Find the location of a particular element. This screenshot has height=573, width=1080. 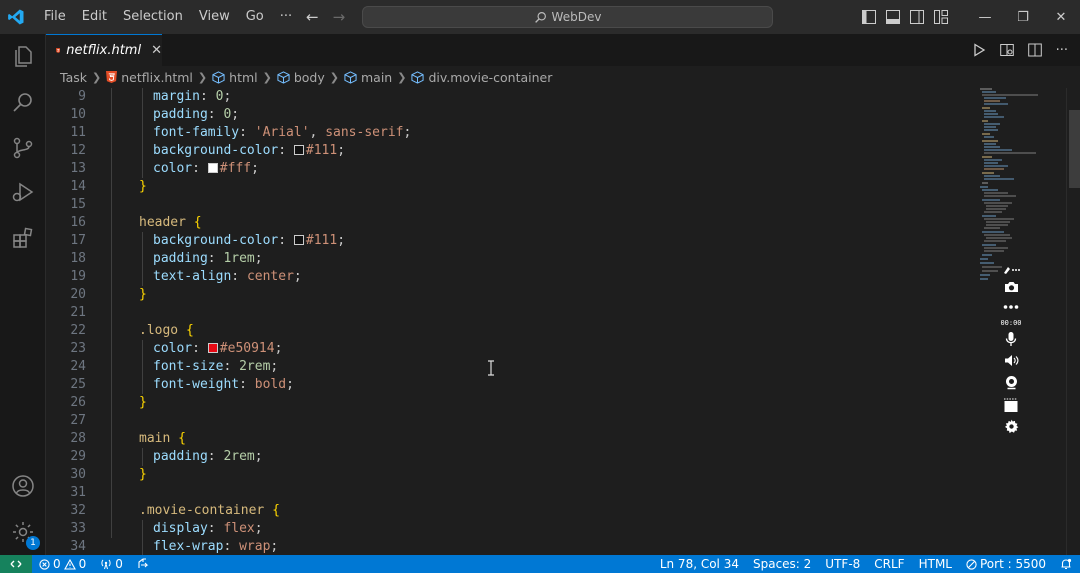

warning-count: 0 is located at coordinates (82, 564).